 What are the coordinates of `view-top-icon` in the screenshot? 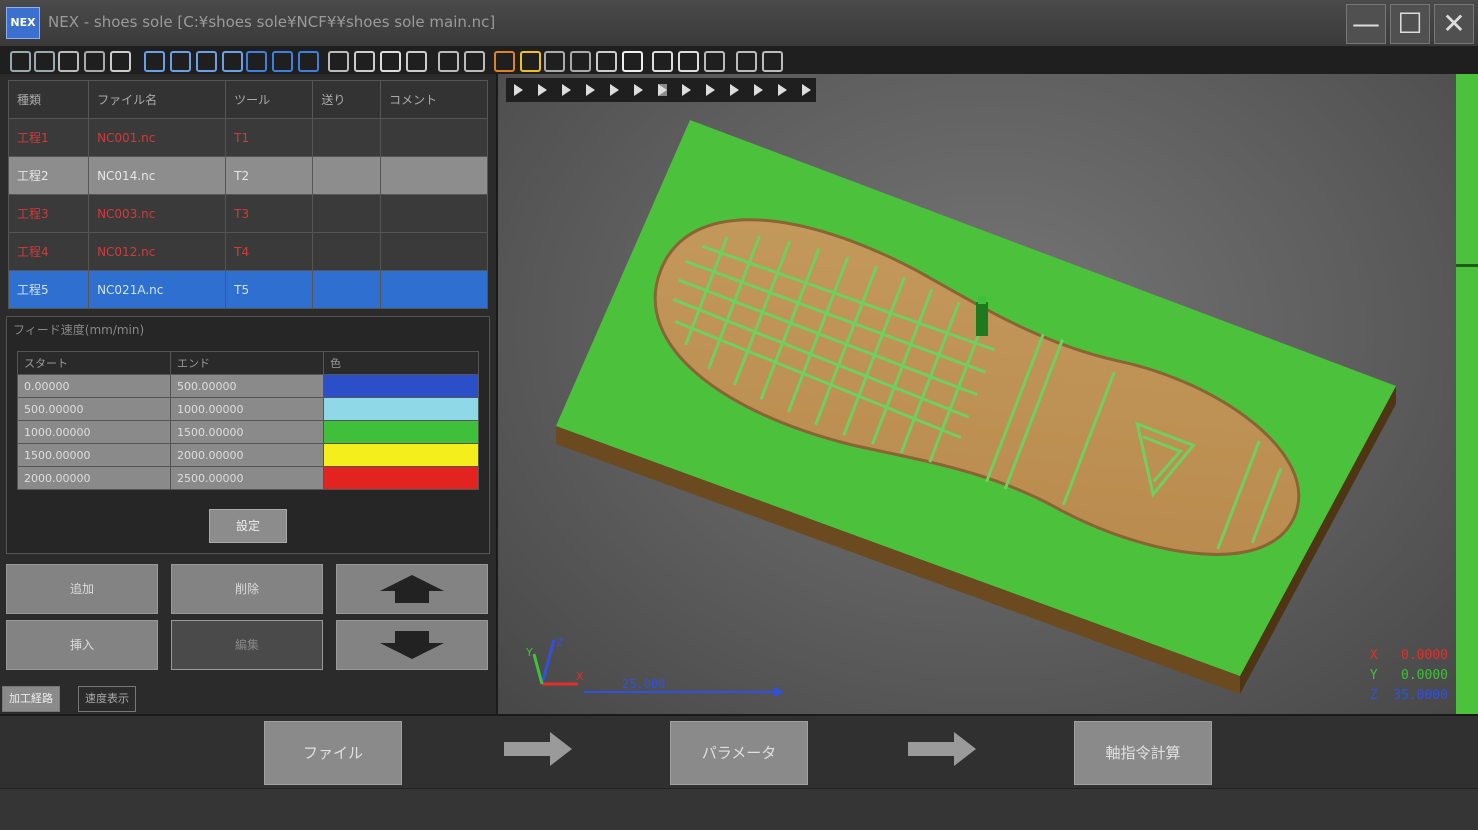 It's located at (256, 61).